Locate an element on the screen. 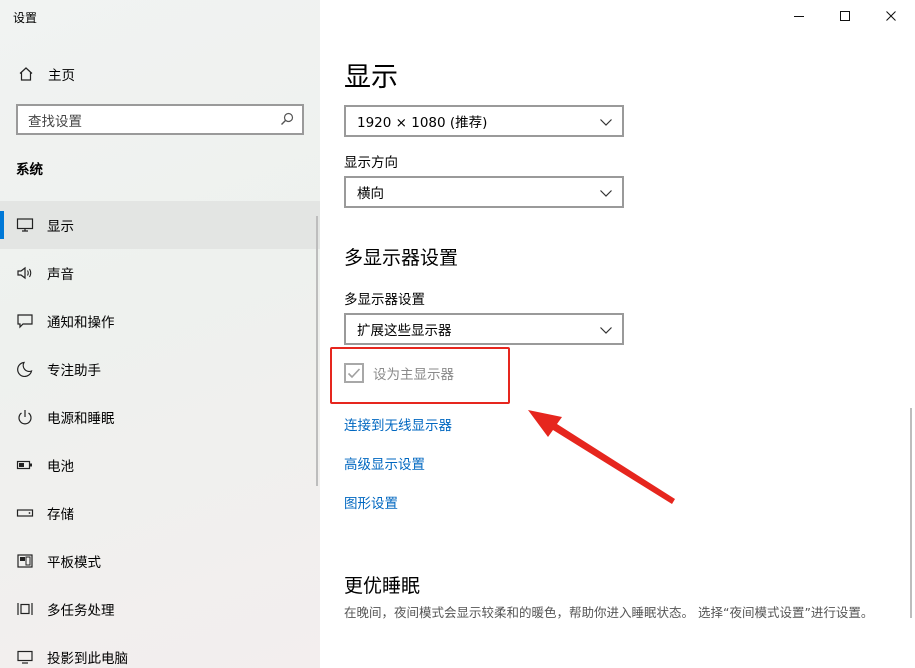 The height and width of the screenshot is (668, 915). annotation-highlight-box is located at coordinates (420, 375).